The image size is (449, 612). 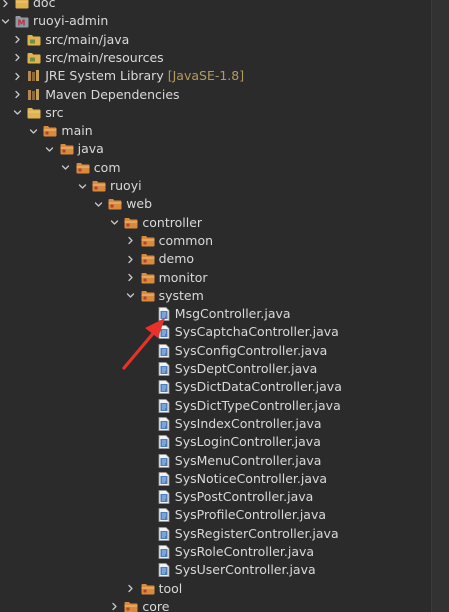 What do you see at coordinates (216, 369) in the screenshot?
I see `tree-item: SysDeptController.java` at bounding box center [216, 369].